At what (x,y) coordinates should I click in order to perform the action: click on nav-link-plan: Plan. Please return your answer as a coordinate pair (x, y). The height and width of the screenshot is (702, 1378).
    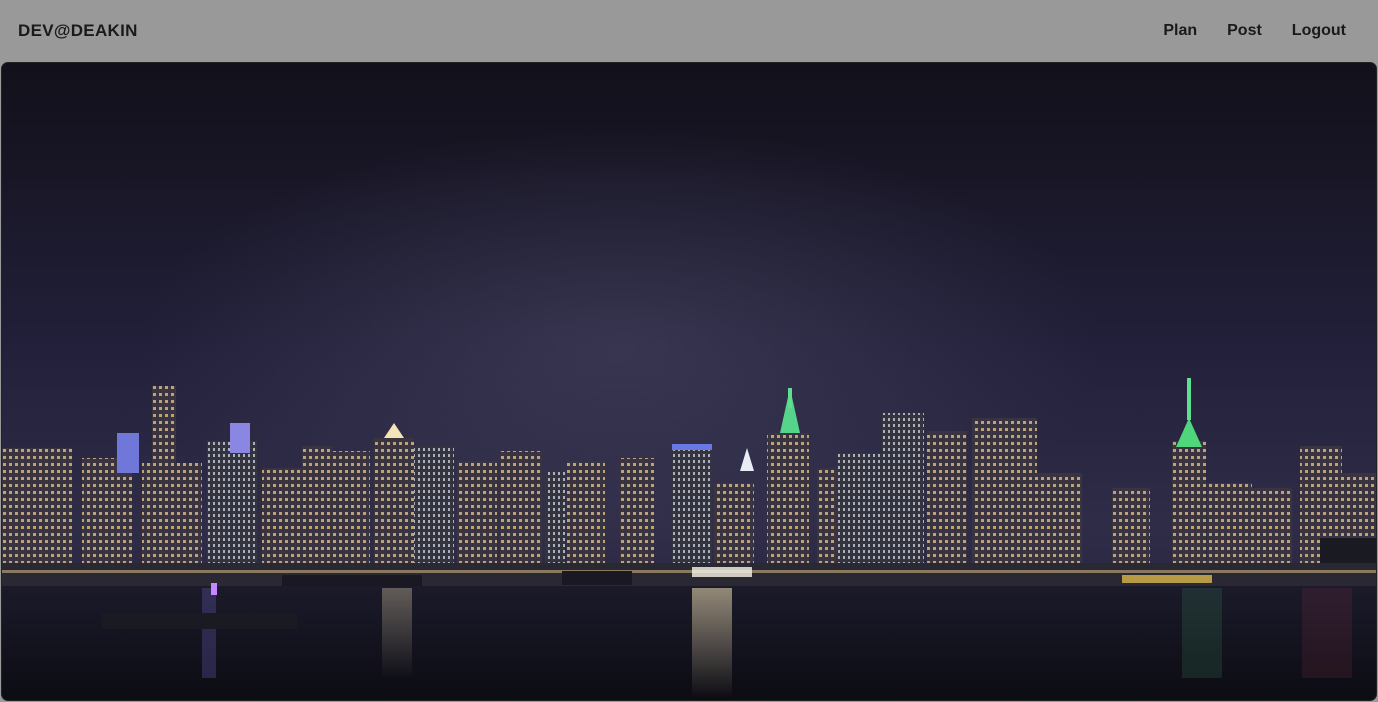
    Looking at the image, I should click on (1180, 31).